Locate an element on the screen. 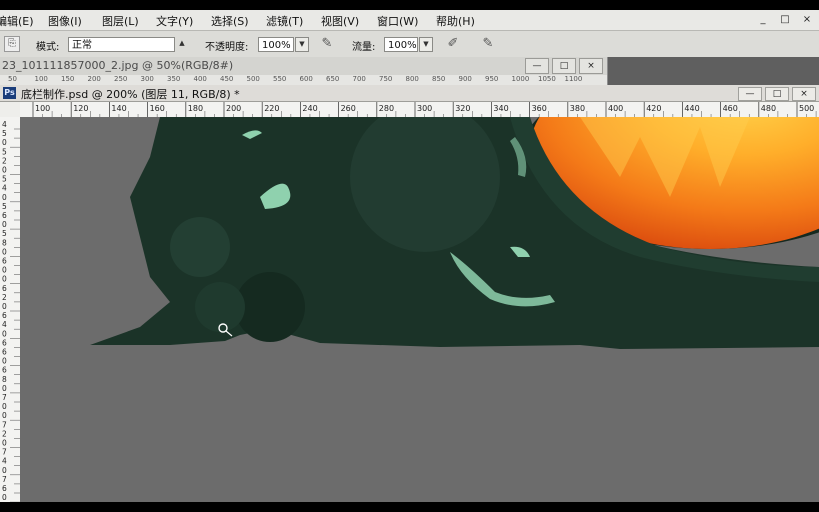  back-ruler-tick-label: 600 is located at coordinates (306, 79).